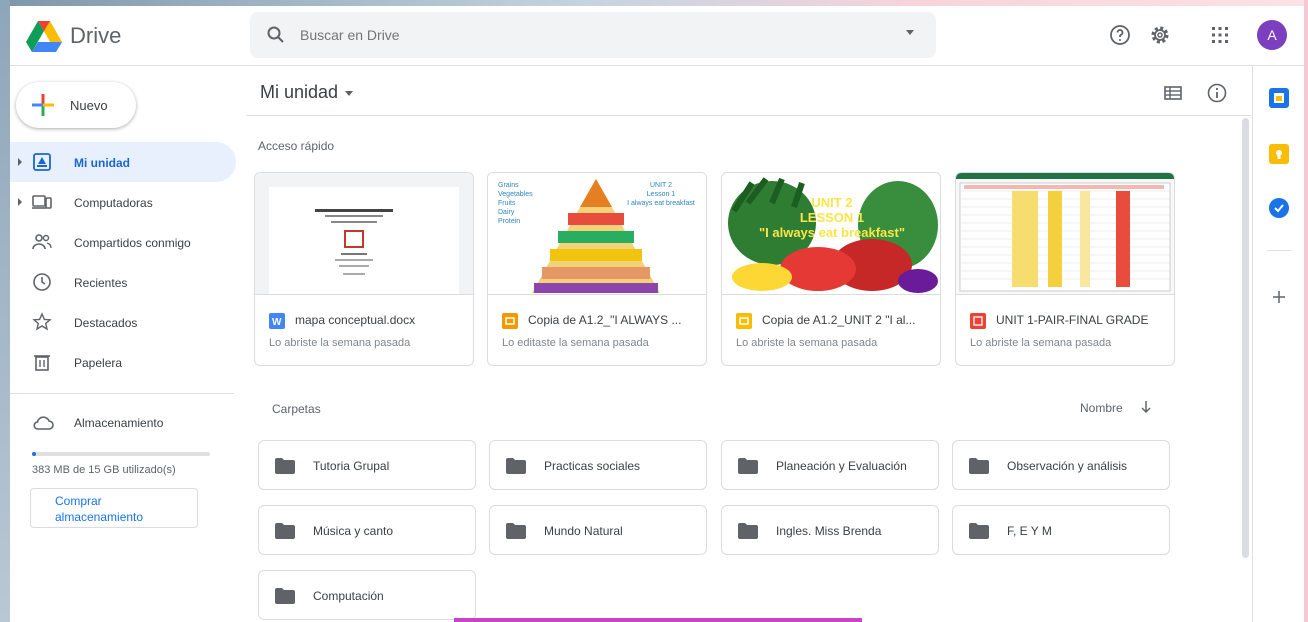 The width and height of the screenshot is (1308, 622). What do you see at coordinates (353, 531) in the screenshot?
I see `folder-name: Música y canto` at bounding box center [353, 531].